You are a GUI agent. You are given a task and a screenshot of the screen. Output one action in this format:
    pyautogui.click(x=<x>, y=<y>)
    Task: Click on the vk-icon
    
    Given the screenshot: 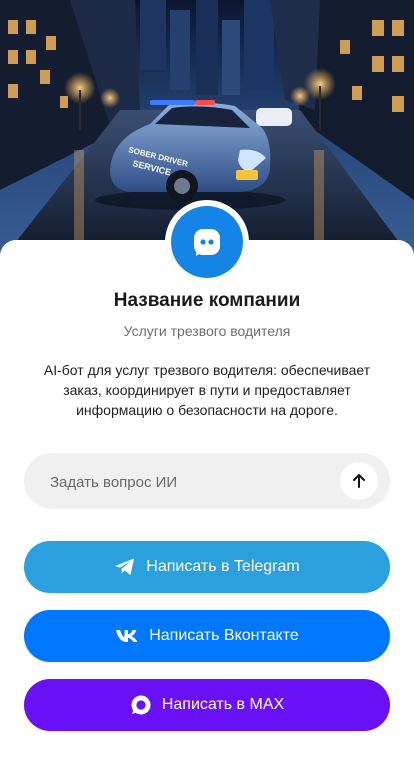 What is the action you would take?
    pyautogui.click(x=127, y=636)
    